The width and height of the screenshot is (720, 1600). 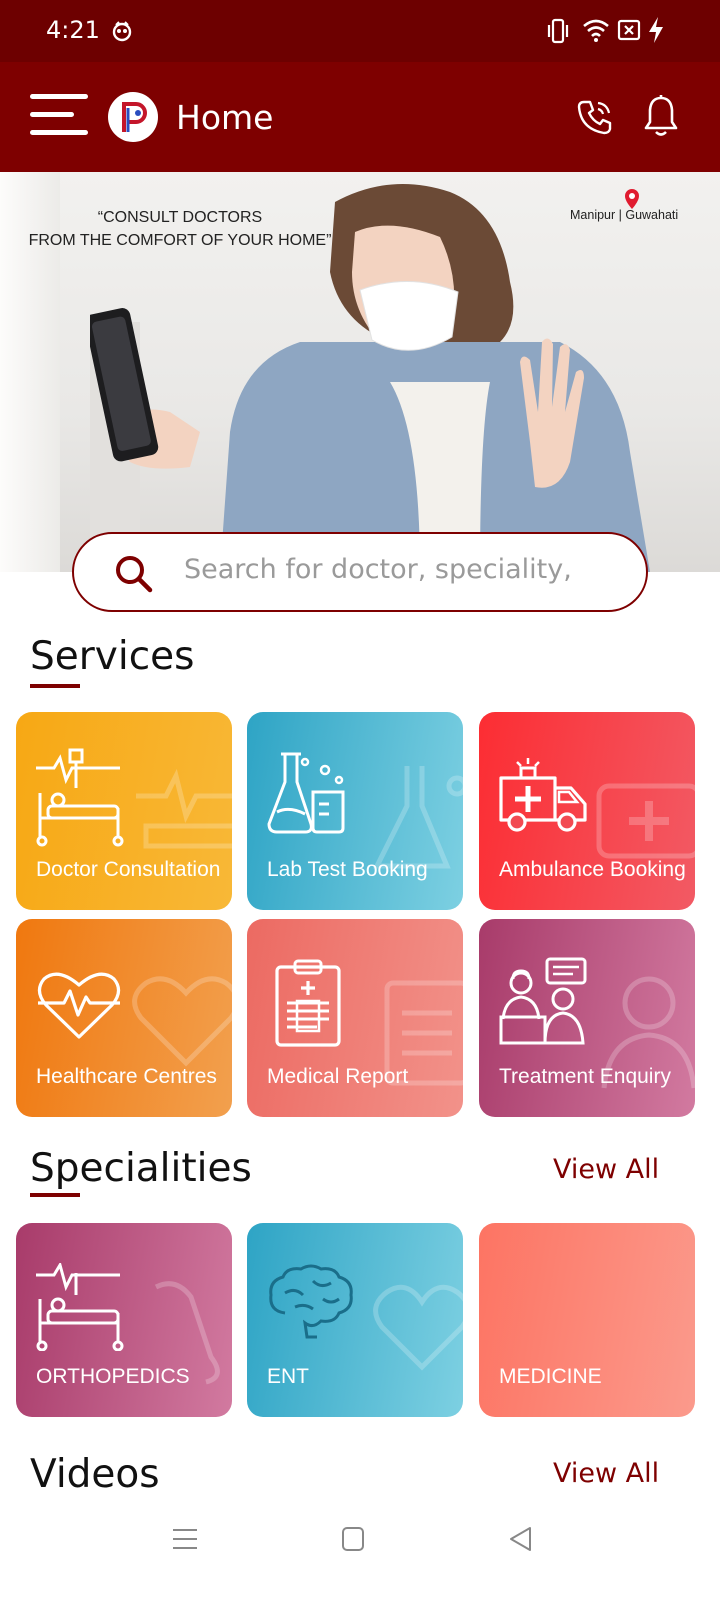 I want to click on service-card-doctor-consultation: Doctor Consultation, so click(x=124, y=811).